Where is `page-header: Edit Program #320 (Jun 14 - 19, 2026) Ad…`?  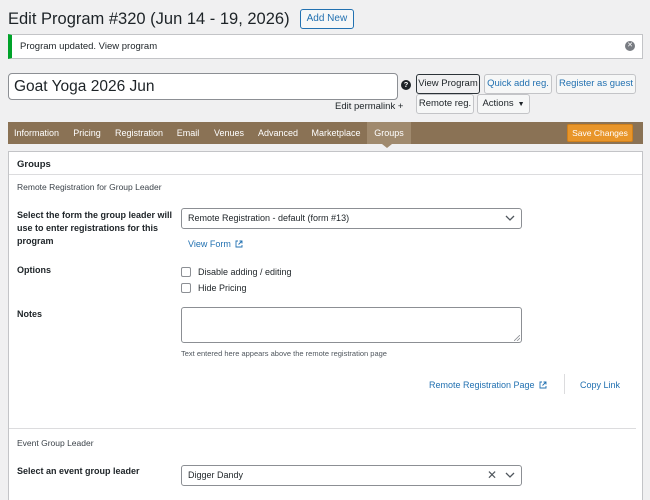
page-header: Edit Program #320 (Jun 14 - 19, 2026) Ad… is located at coordinates (181, 19).